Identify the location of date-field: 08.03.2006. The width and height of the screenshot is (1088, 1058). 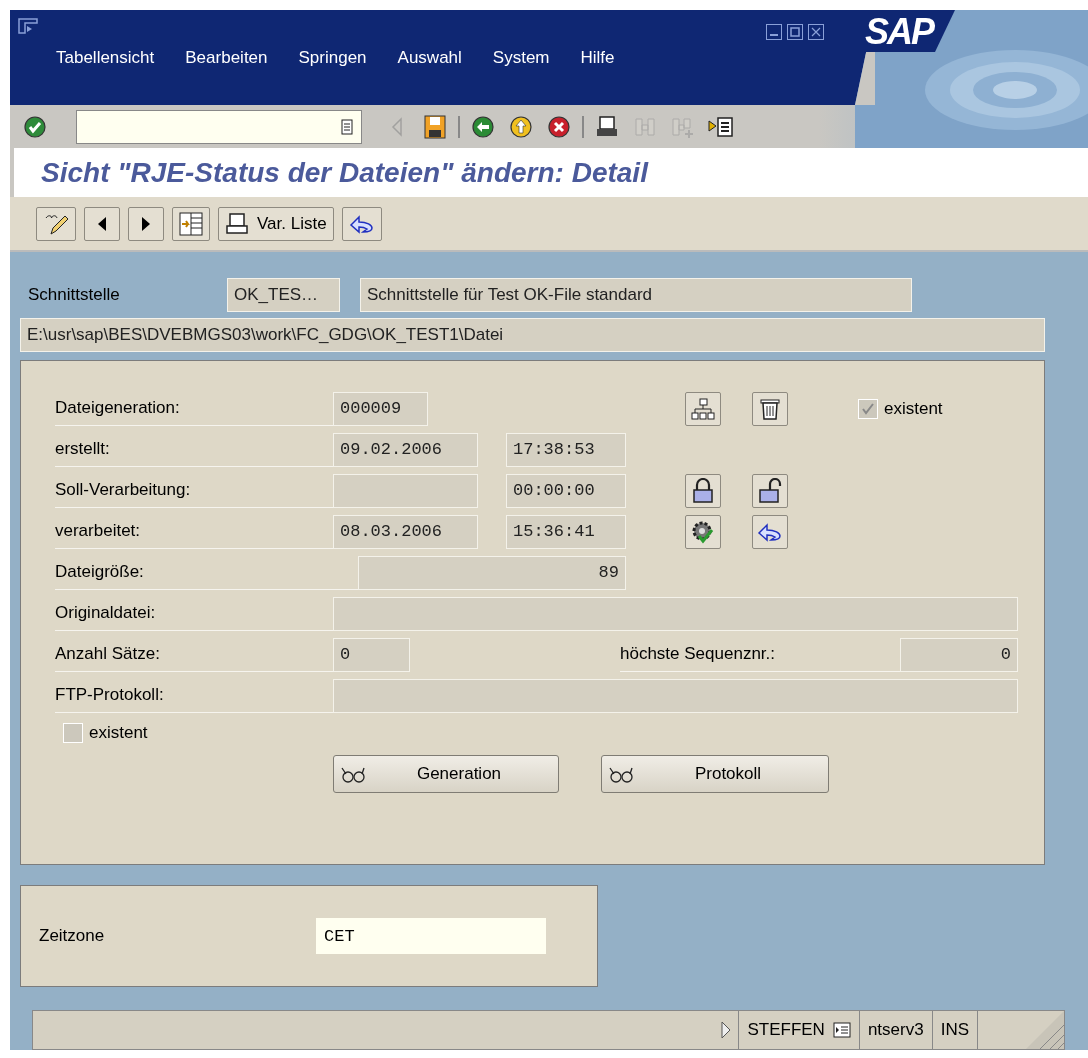
(405, 531).